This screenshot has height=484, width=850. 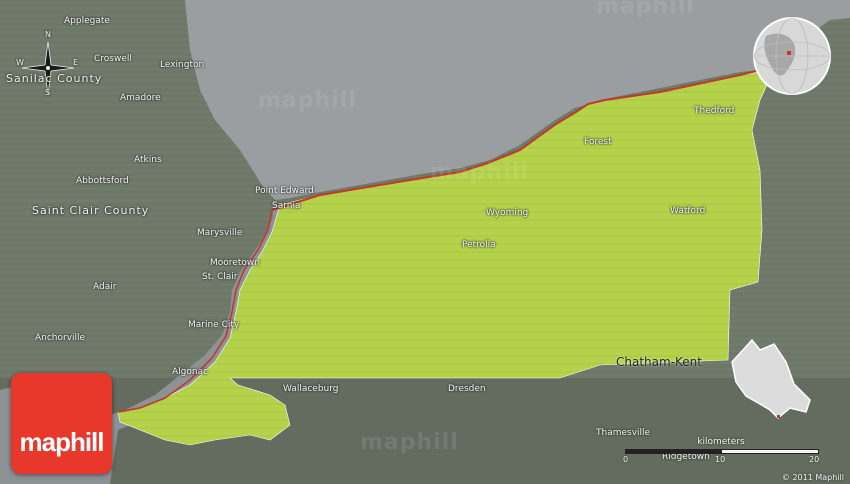 What do you see at coordinates (182, 65) in the screenshot?
I see `place-label: Lexington` at bounding box center [182, 65].